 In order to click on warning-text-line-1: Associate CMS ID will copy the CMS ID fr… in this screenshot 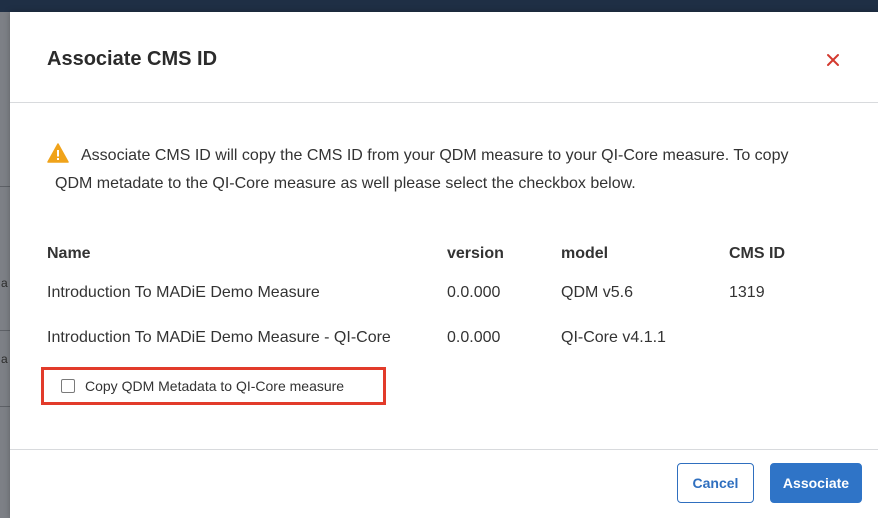, I will do `click(435, 155)`.